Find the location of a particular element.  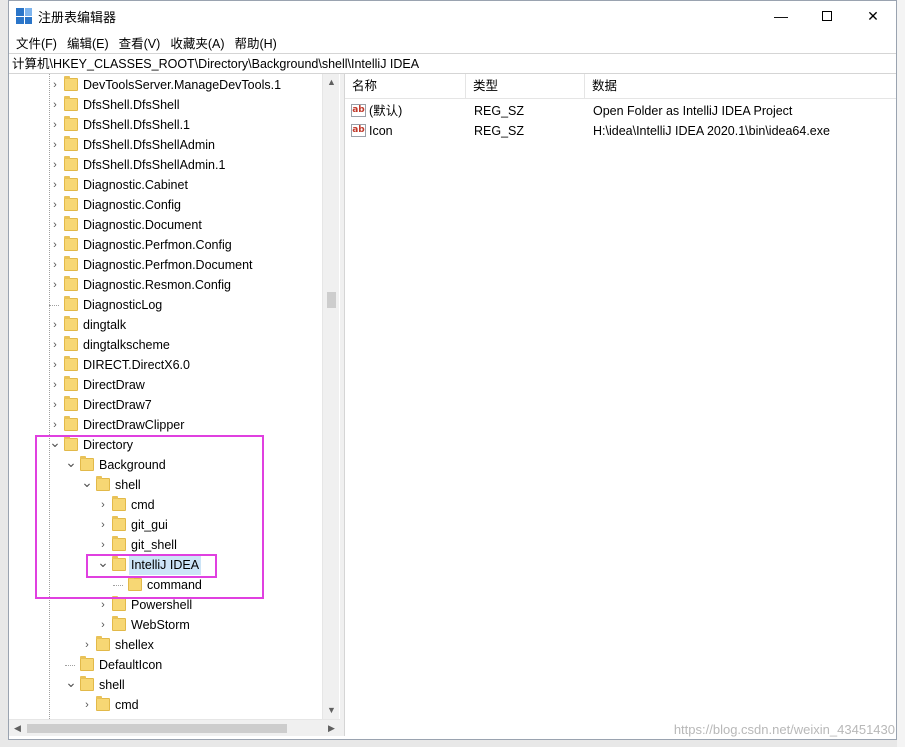

tree-node: › DfsShell.DfsShellAdmin is located at coordinates (165, 145).